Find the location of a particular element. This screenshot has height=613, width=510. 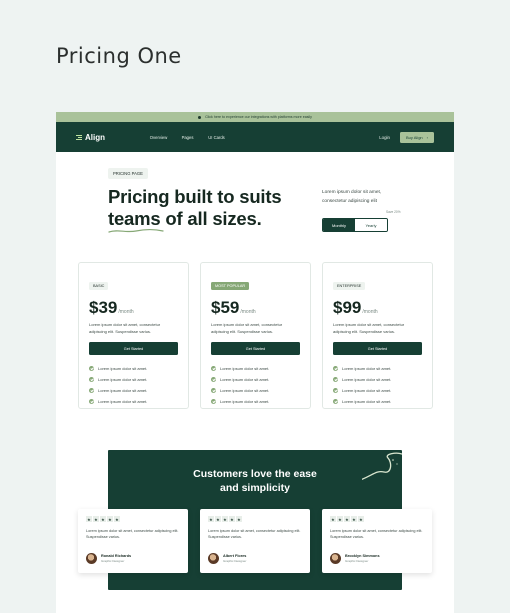

plan-price: $39 is located at coordinates (103, 307).